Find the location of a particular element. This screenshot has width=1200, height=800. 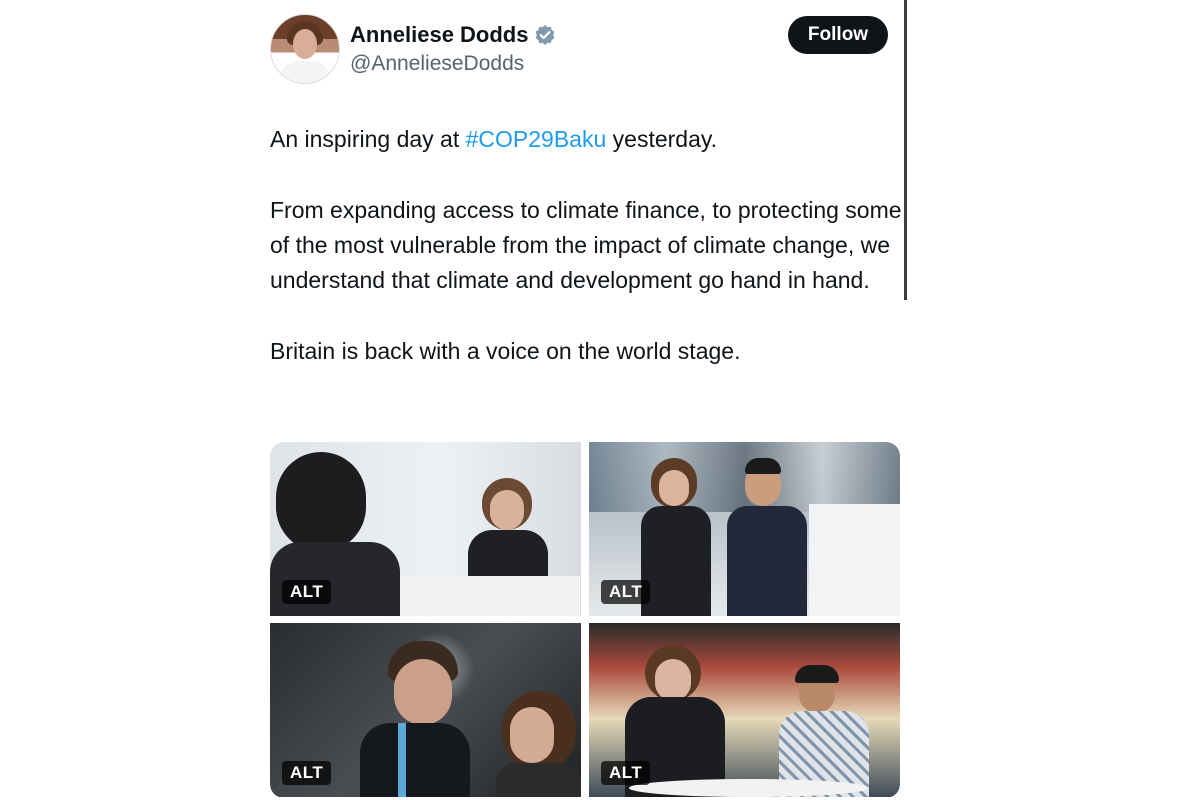

media-photo-4: ALT is located at coordinates (744, 710).